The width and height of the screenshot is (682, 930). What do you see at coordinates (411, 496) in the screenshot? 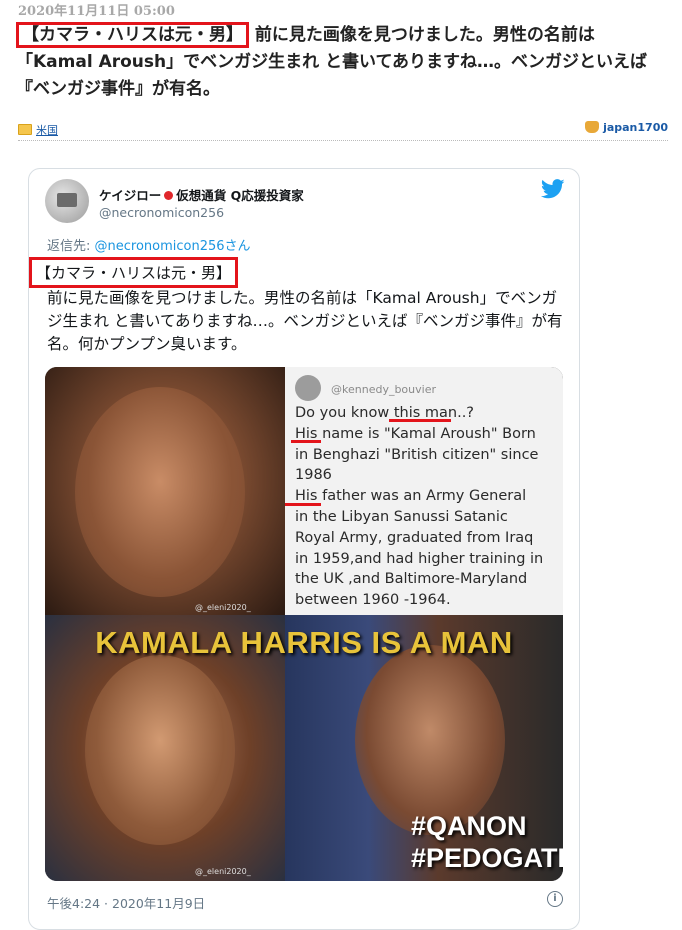
I see `card-line: His father was an Army General` at bounding box center [411, 496].